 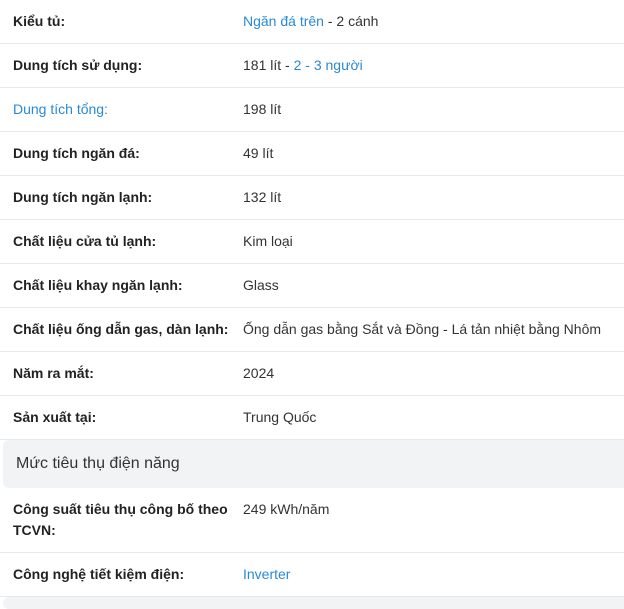 I want to click on spec-value: Glass, so click(x=433, y=285).